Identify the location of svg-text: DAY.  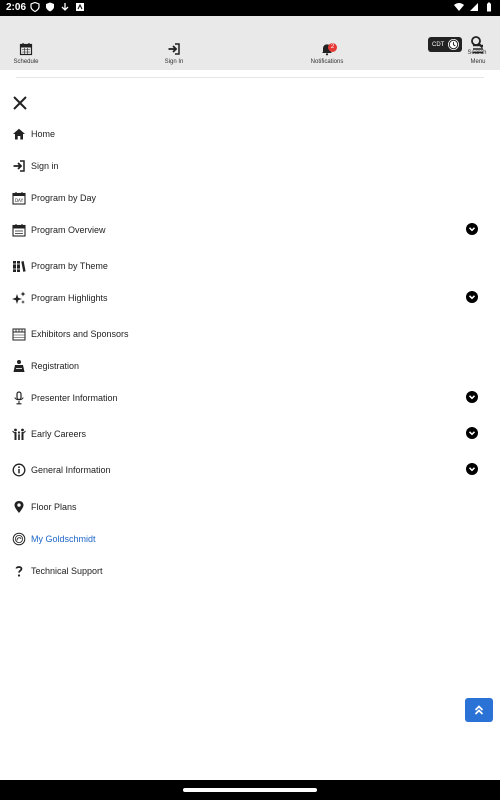
(19, 200).